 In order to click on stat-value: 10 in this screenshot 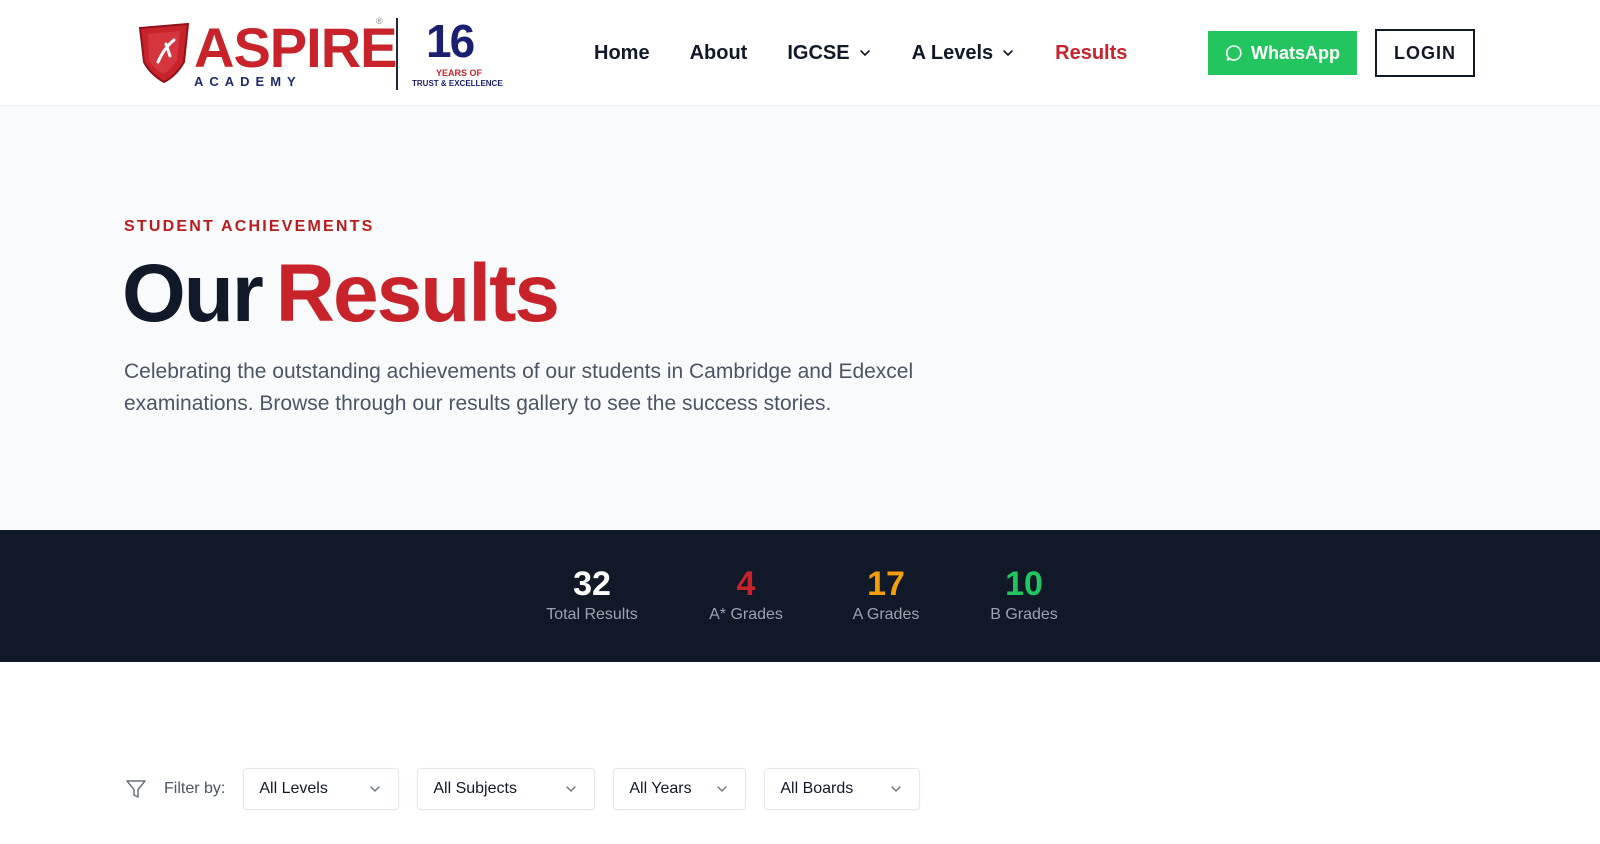, I will do `click(1024, 584)`.